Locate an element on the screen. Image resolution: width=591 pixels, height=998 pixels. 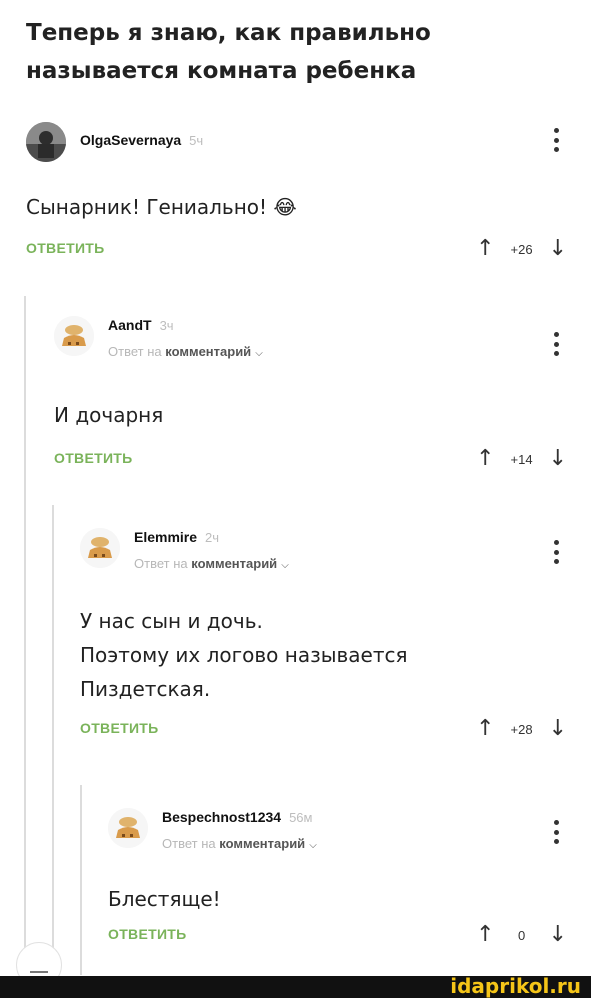
vote-controls: ↑ +26 ↓ is located at coordinates (521, 249).